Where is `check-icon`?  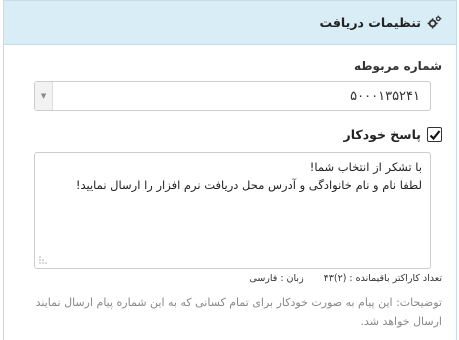
check-icon is located at coordinates (434, 134).